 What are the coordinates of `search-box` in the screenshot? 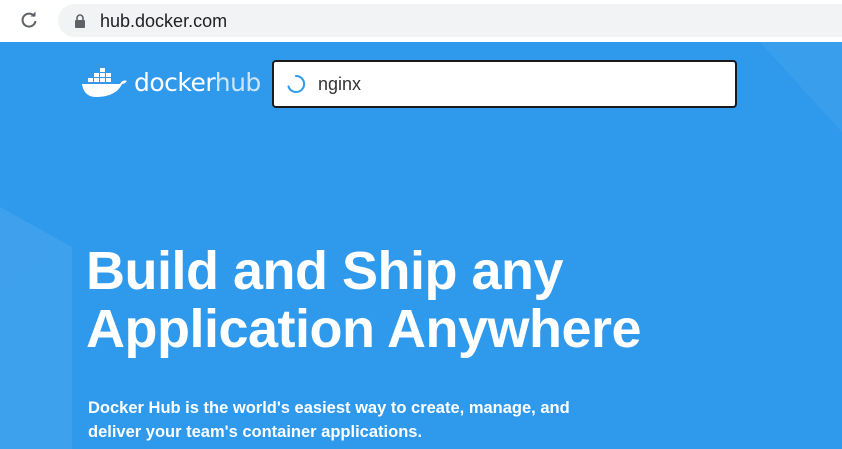 It's located at (504, 84).